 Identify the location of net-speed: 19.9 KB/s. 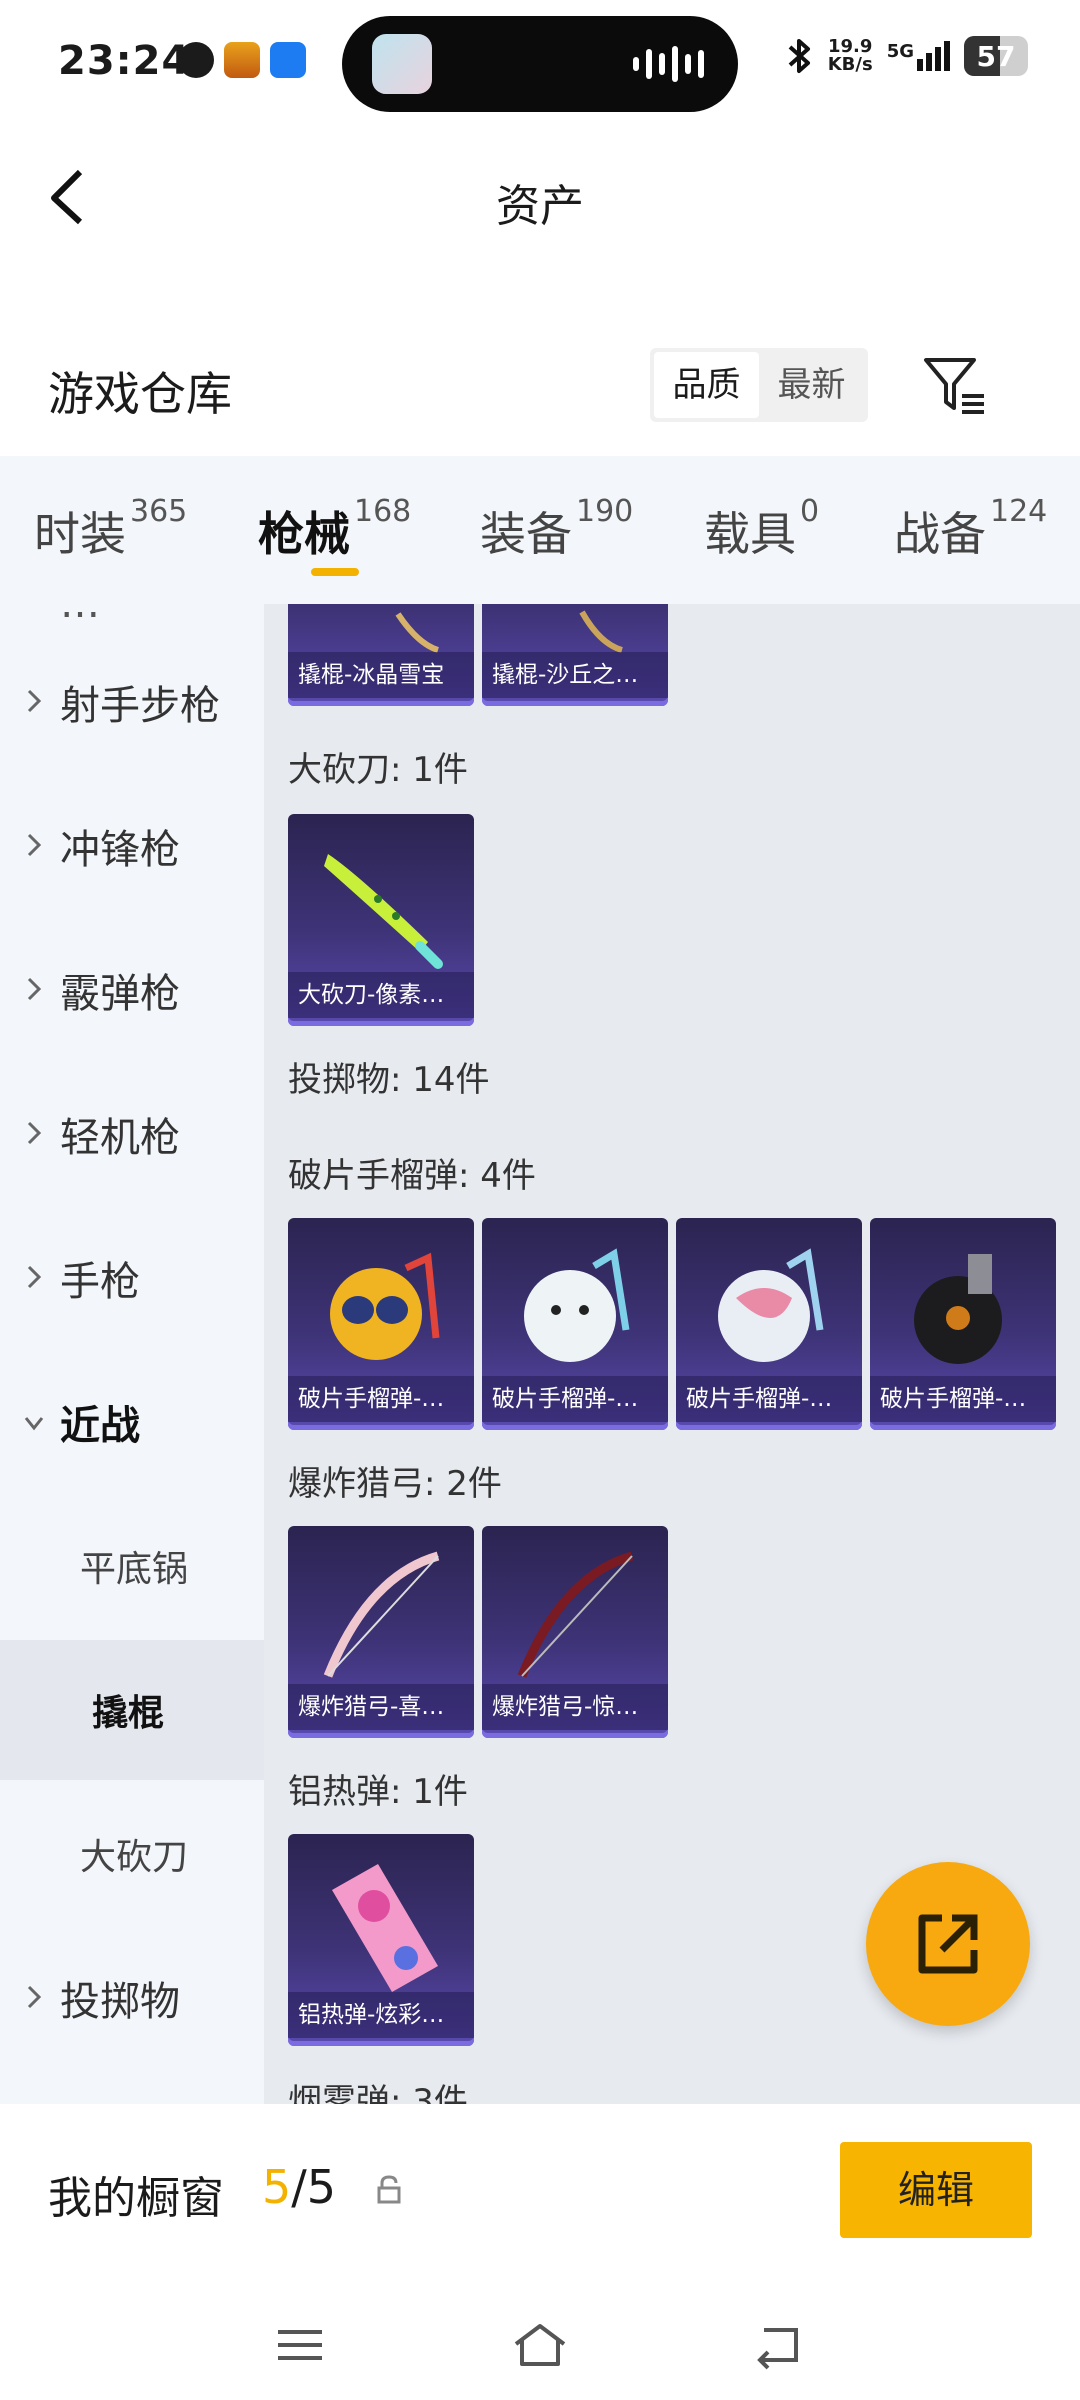
(850, 55).